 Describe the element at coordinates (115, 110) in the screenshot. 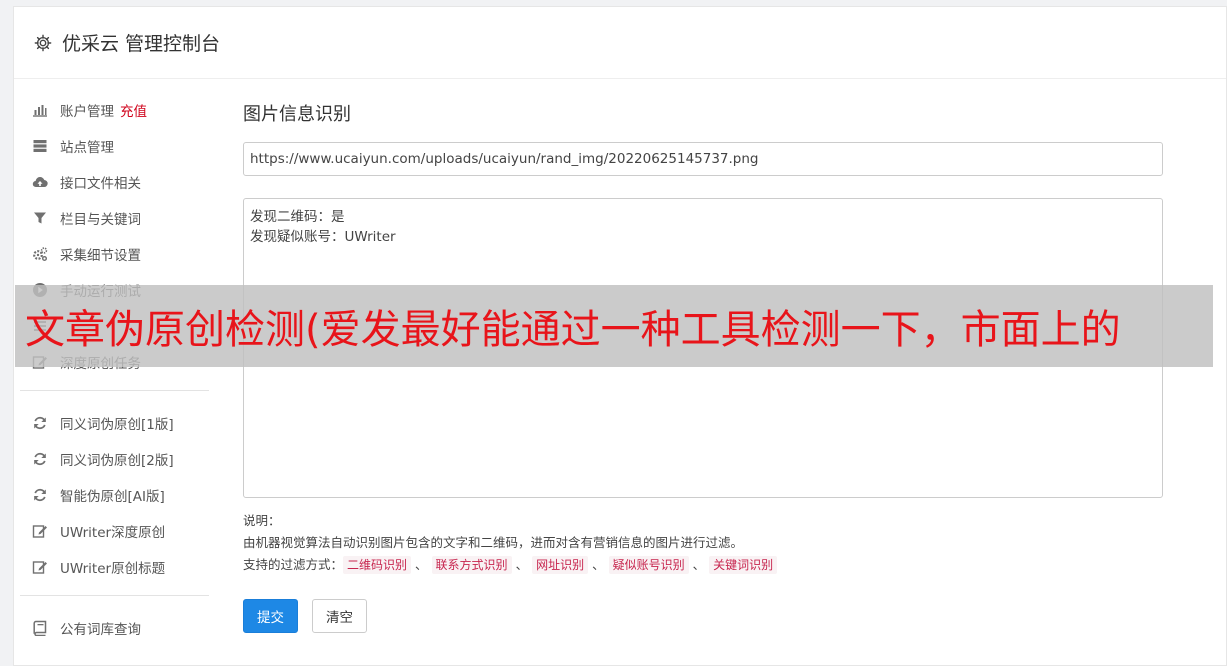

I see `sidebar-item-account: 账户管理 充值` at that location.